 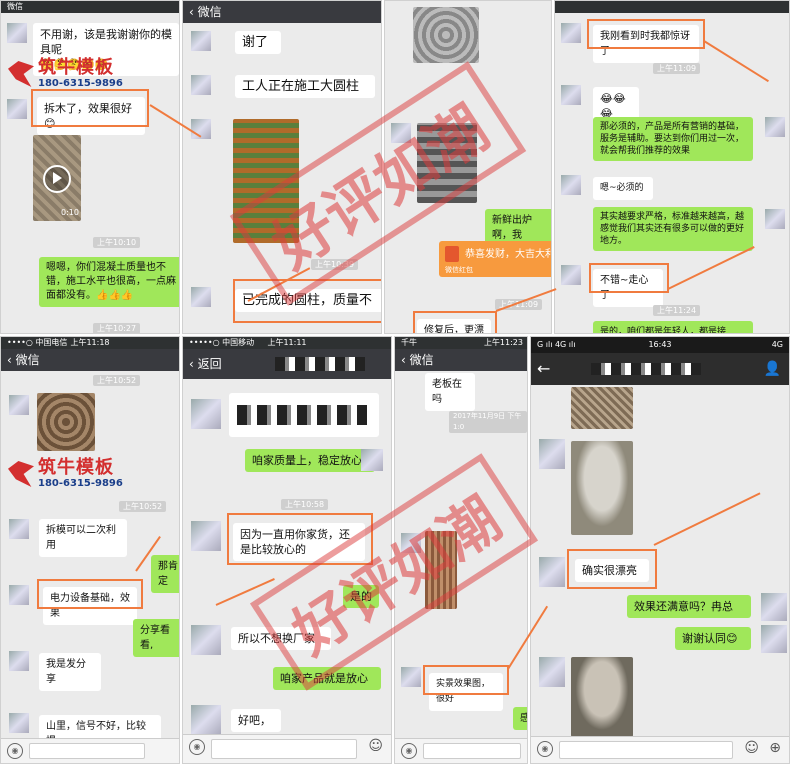 I want to click on timestamp: 上午11:09, so click(x=677, y=68).